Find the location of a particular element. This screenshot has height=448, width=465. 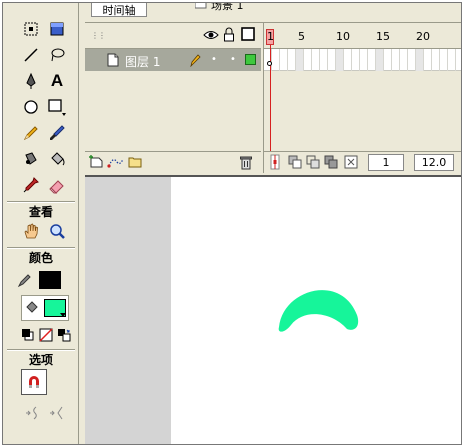

frame-ruler: 1 5 10 15 20 is located at coordinates (362, 36).